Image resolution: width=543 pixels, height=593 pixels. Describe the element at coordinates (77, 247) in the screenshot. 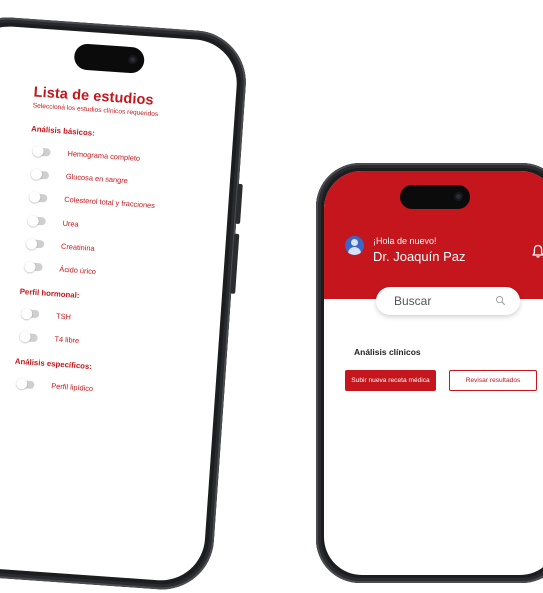

I see `study-label: Creatinina` at that location.